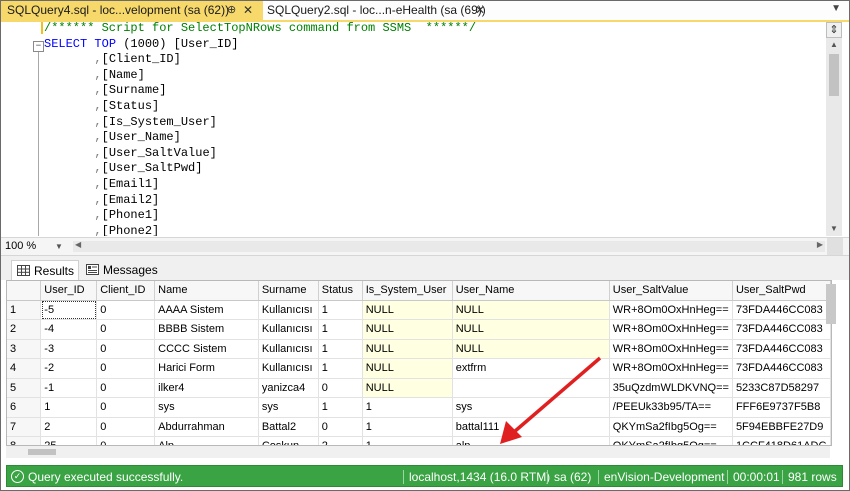 The width and height of the screenshot is (850, 491). Describe the element at coordinates (119, 270) in the screenshot. I see `tab-messages: Messages` at that location.